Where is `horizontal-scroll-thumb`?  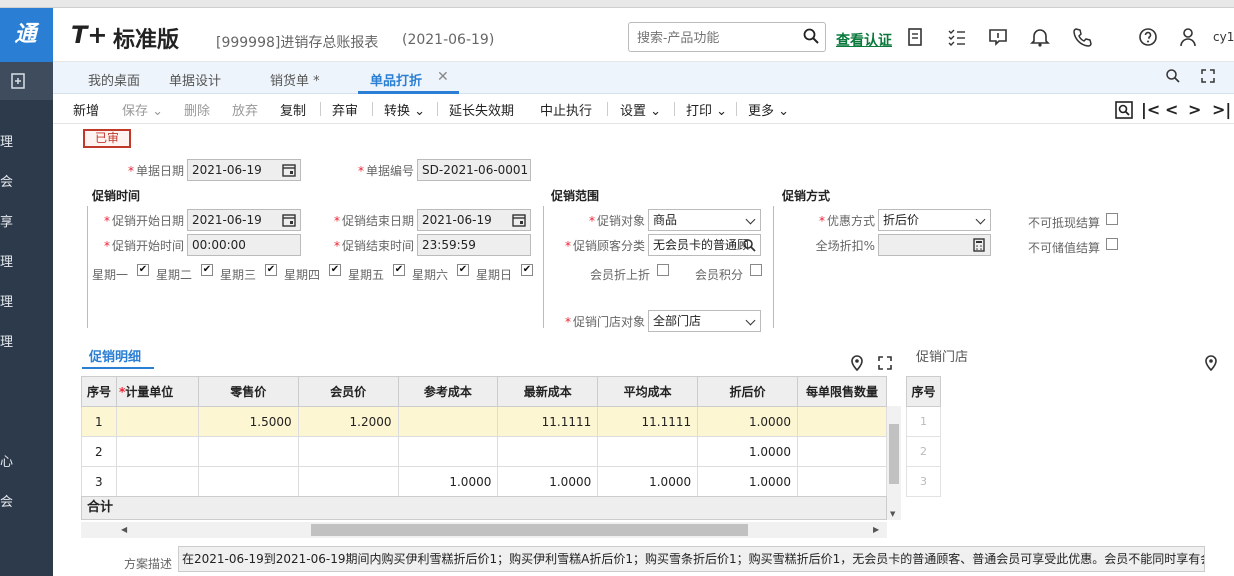 horizontal-scroll-thumb is located at coordinates (529, 530).